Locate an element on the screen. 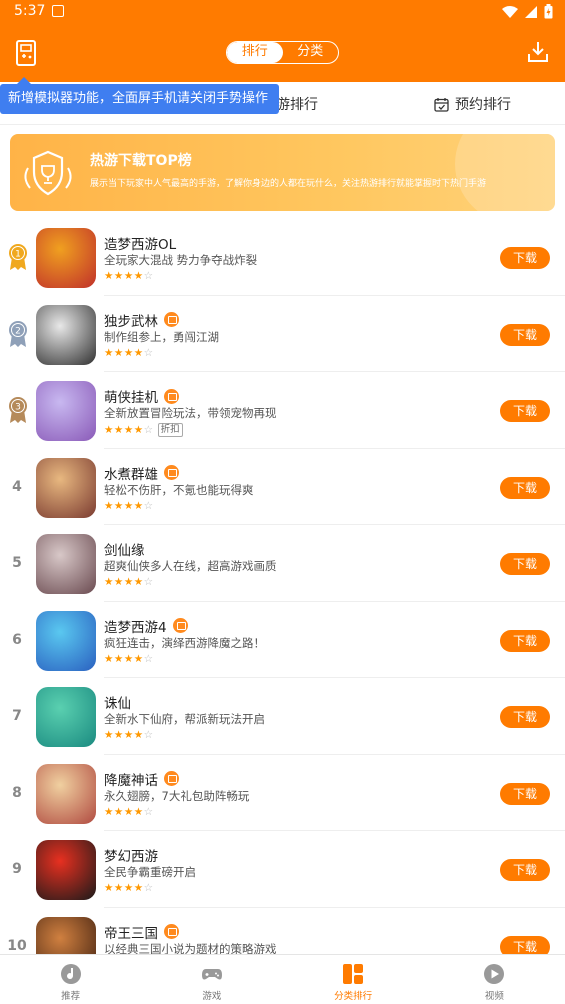 The height and width of the screenshot is (1004, 565). game-description: 轻松不伤肝，不氪也能玩得爽 is located at coordinates (179, 489).